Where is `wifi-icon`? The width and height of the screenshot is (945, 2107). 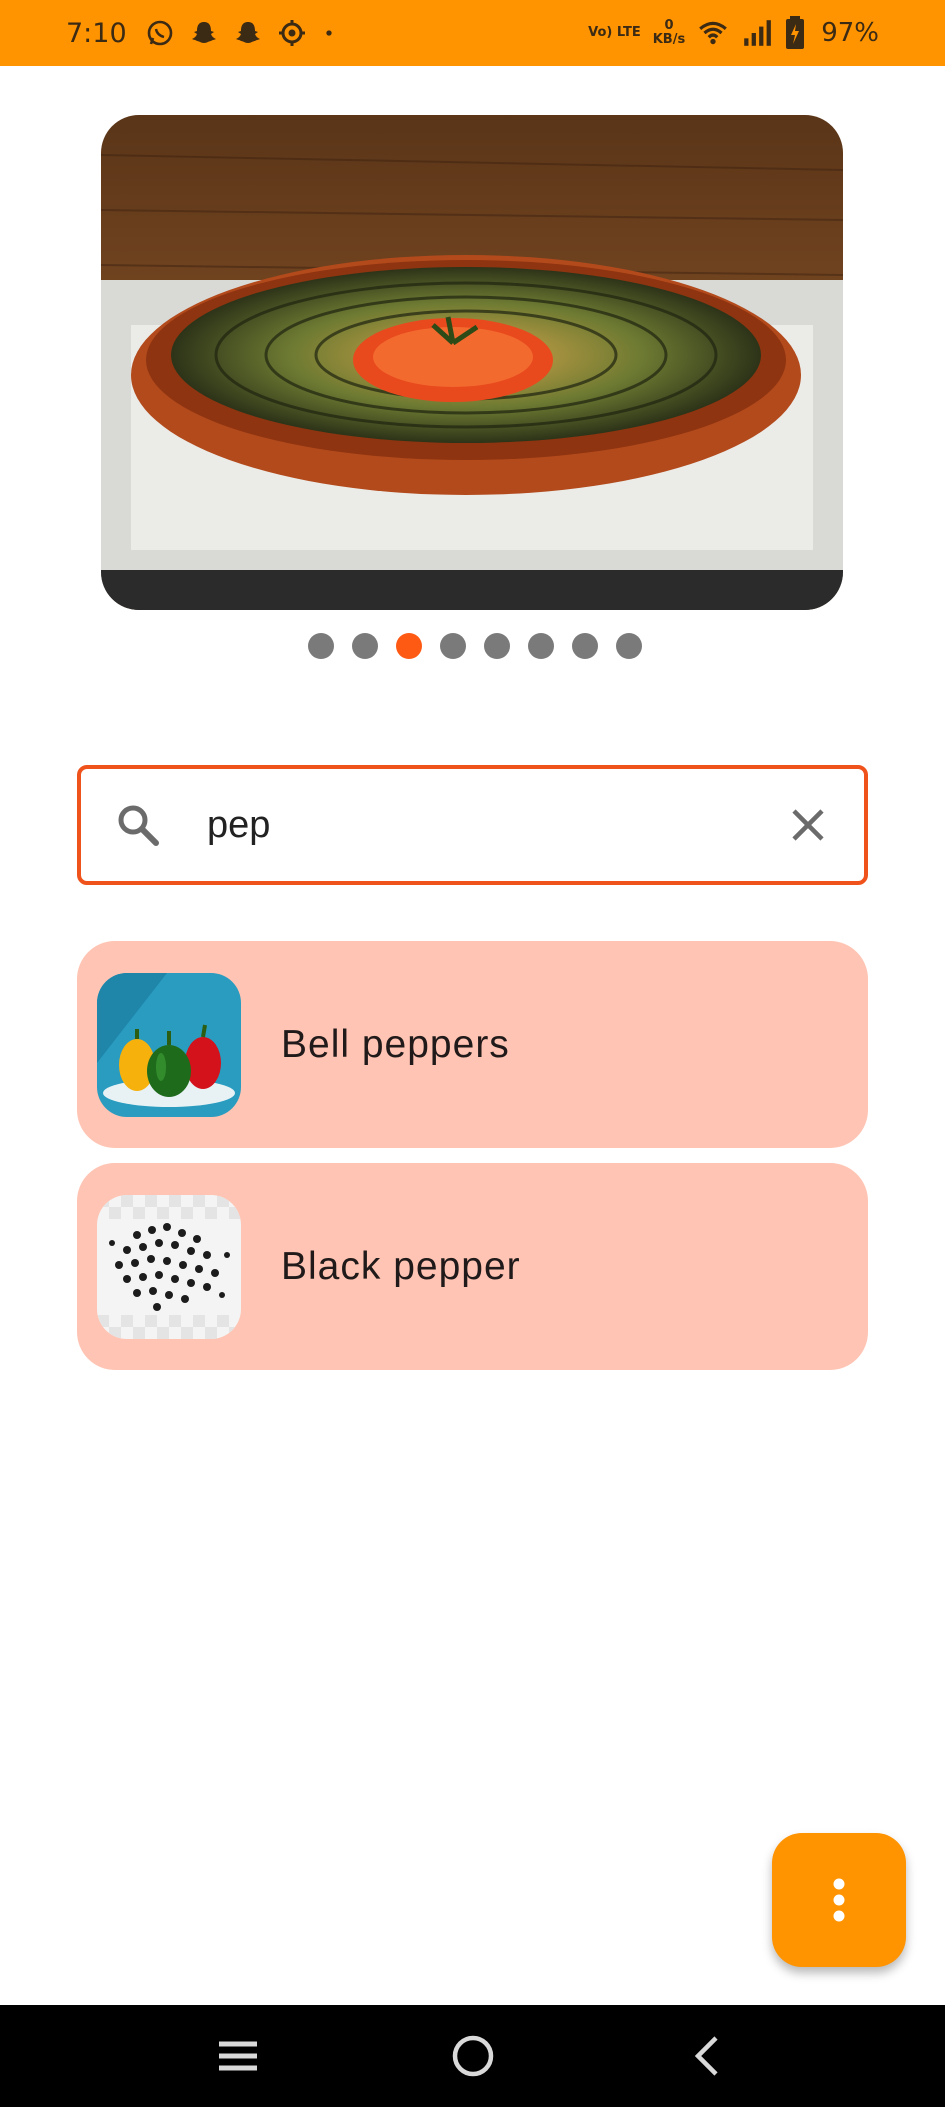
wifi-icon is located at coordinates (713, 33).